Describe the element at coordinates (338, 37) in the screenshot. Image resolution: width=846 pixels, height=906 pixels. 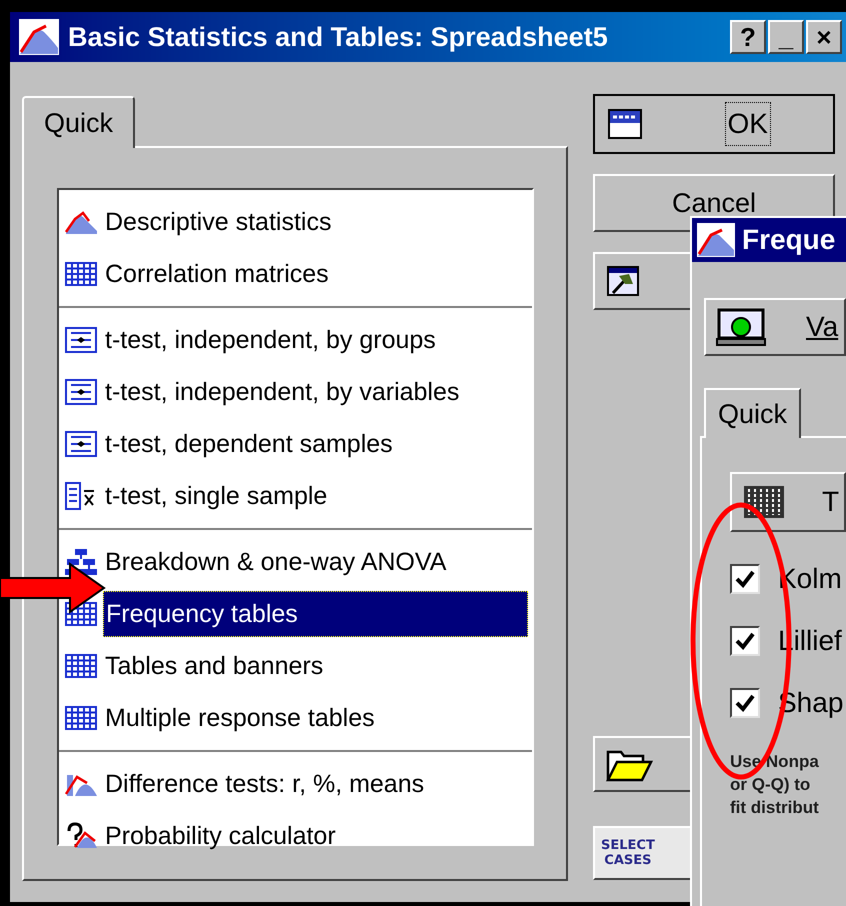
I see `window-title: Basic Statistics and Tables: Spreadsheet5` at that location.